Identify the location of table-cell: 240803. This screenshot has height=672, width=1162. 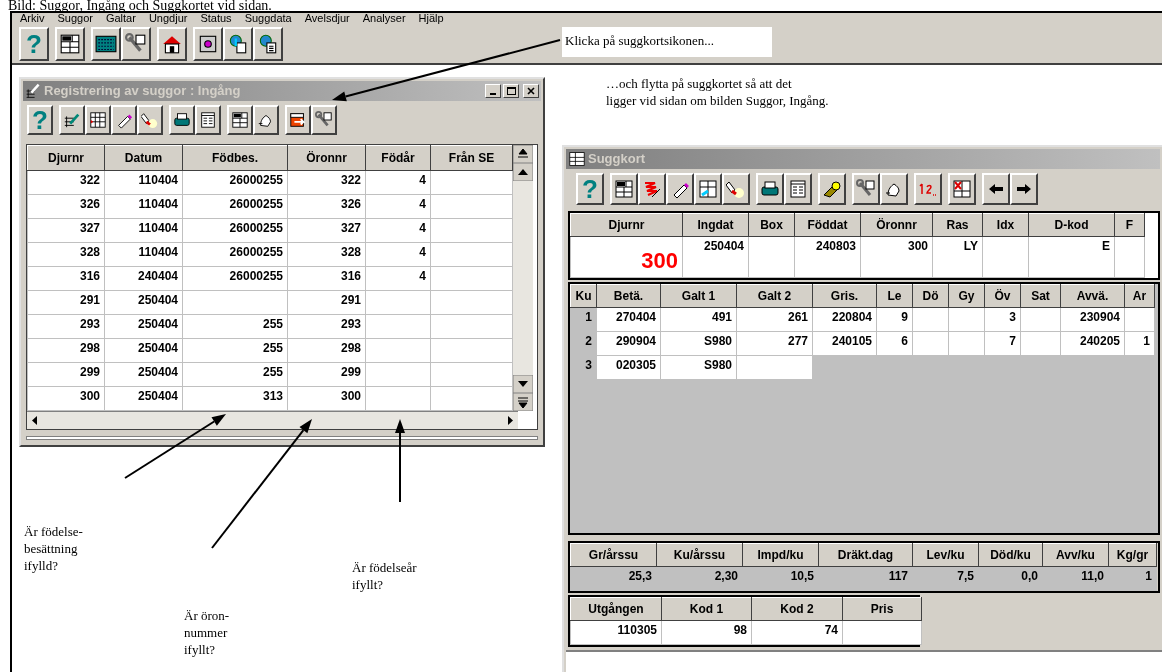
(827, 257).